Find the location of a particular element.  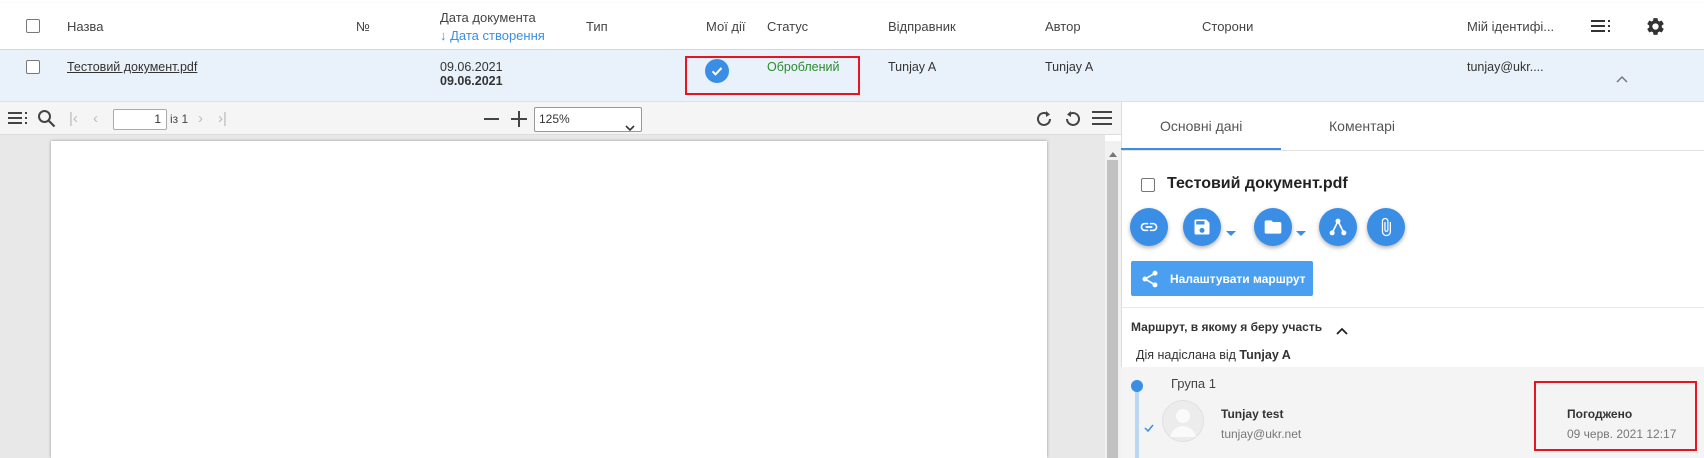

paperclip-icon is located at coordinates (1386, 227).